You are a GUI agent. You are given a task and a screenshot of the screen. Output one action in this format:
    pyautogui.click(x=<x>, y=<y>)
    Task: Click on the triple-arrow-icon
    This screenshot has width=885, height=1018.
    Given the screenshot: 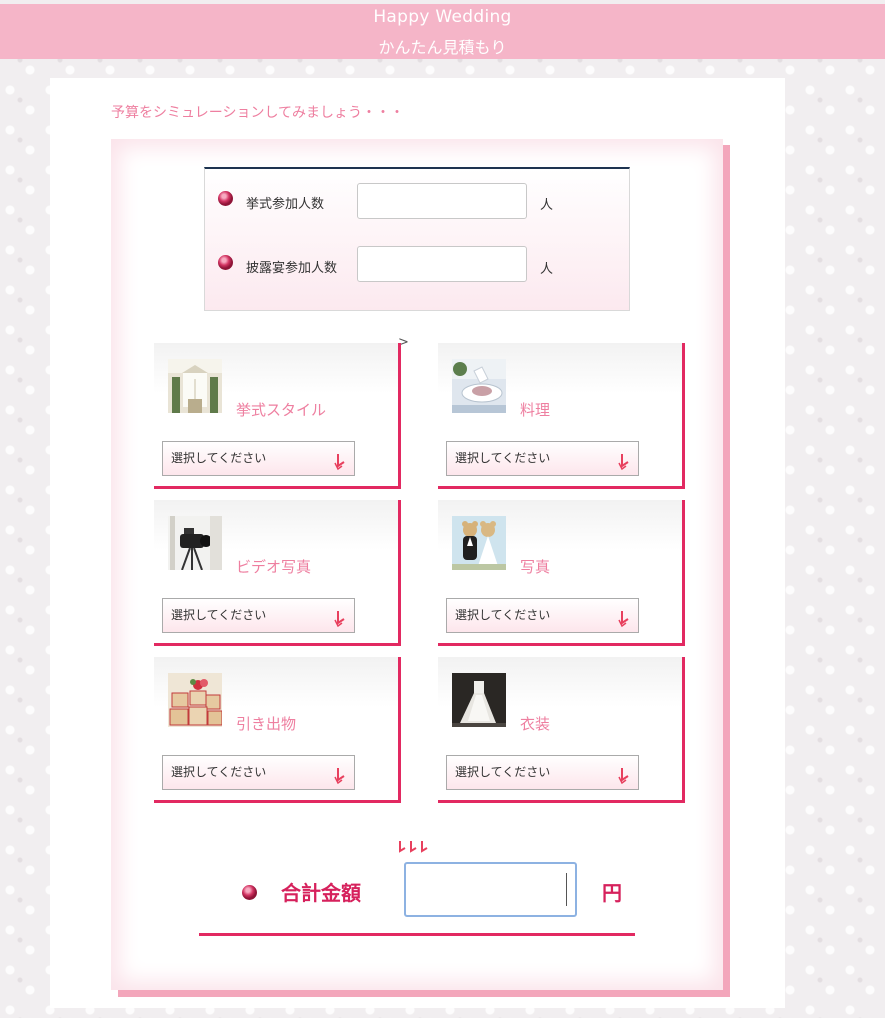 What is the action you would take?
    pyautogui.click(x=415, y=850)
    